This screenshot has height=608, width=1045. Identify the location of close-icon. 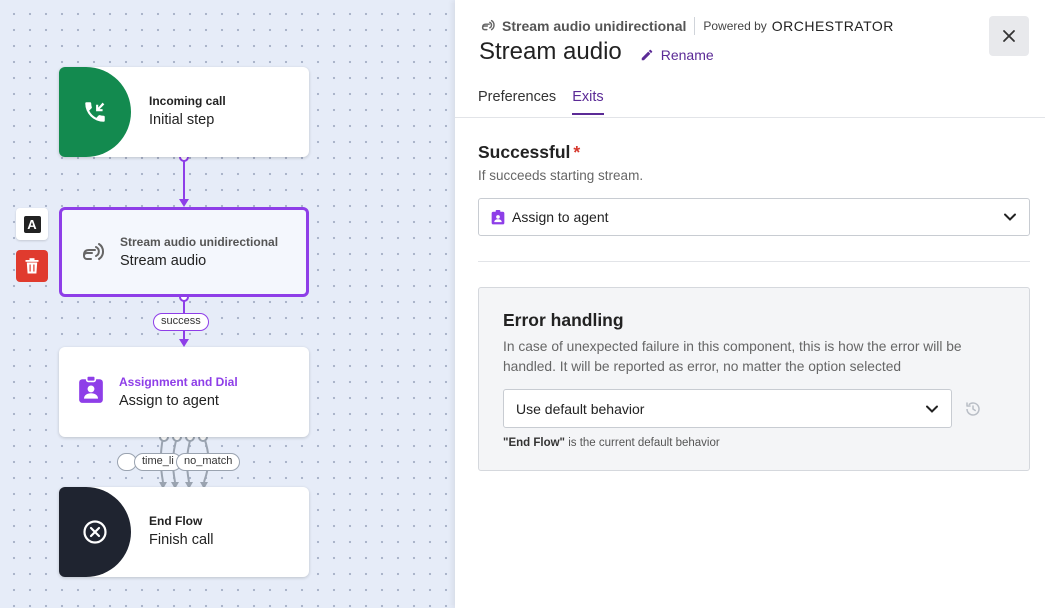
(1009, 36).